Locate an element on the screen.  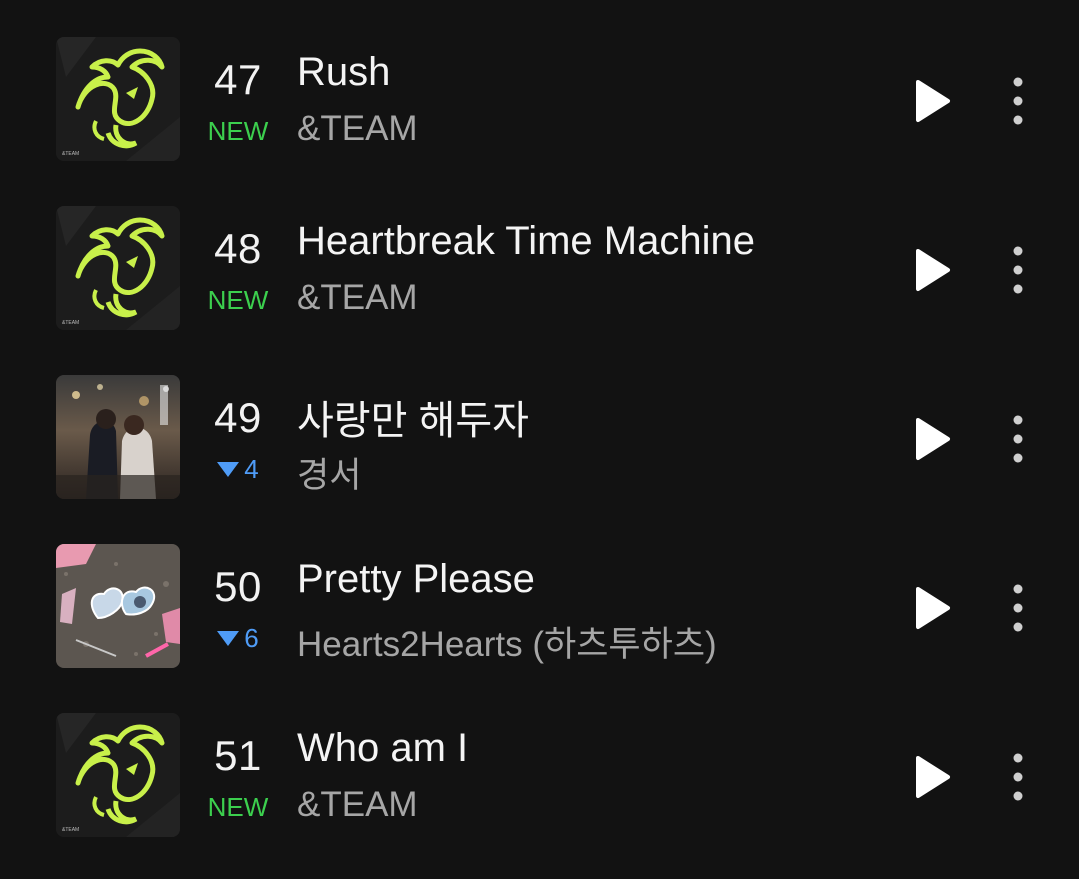
chart-rank: 48 is located at coordinates (238, 248).